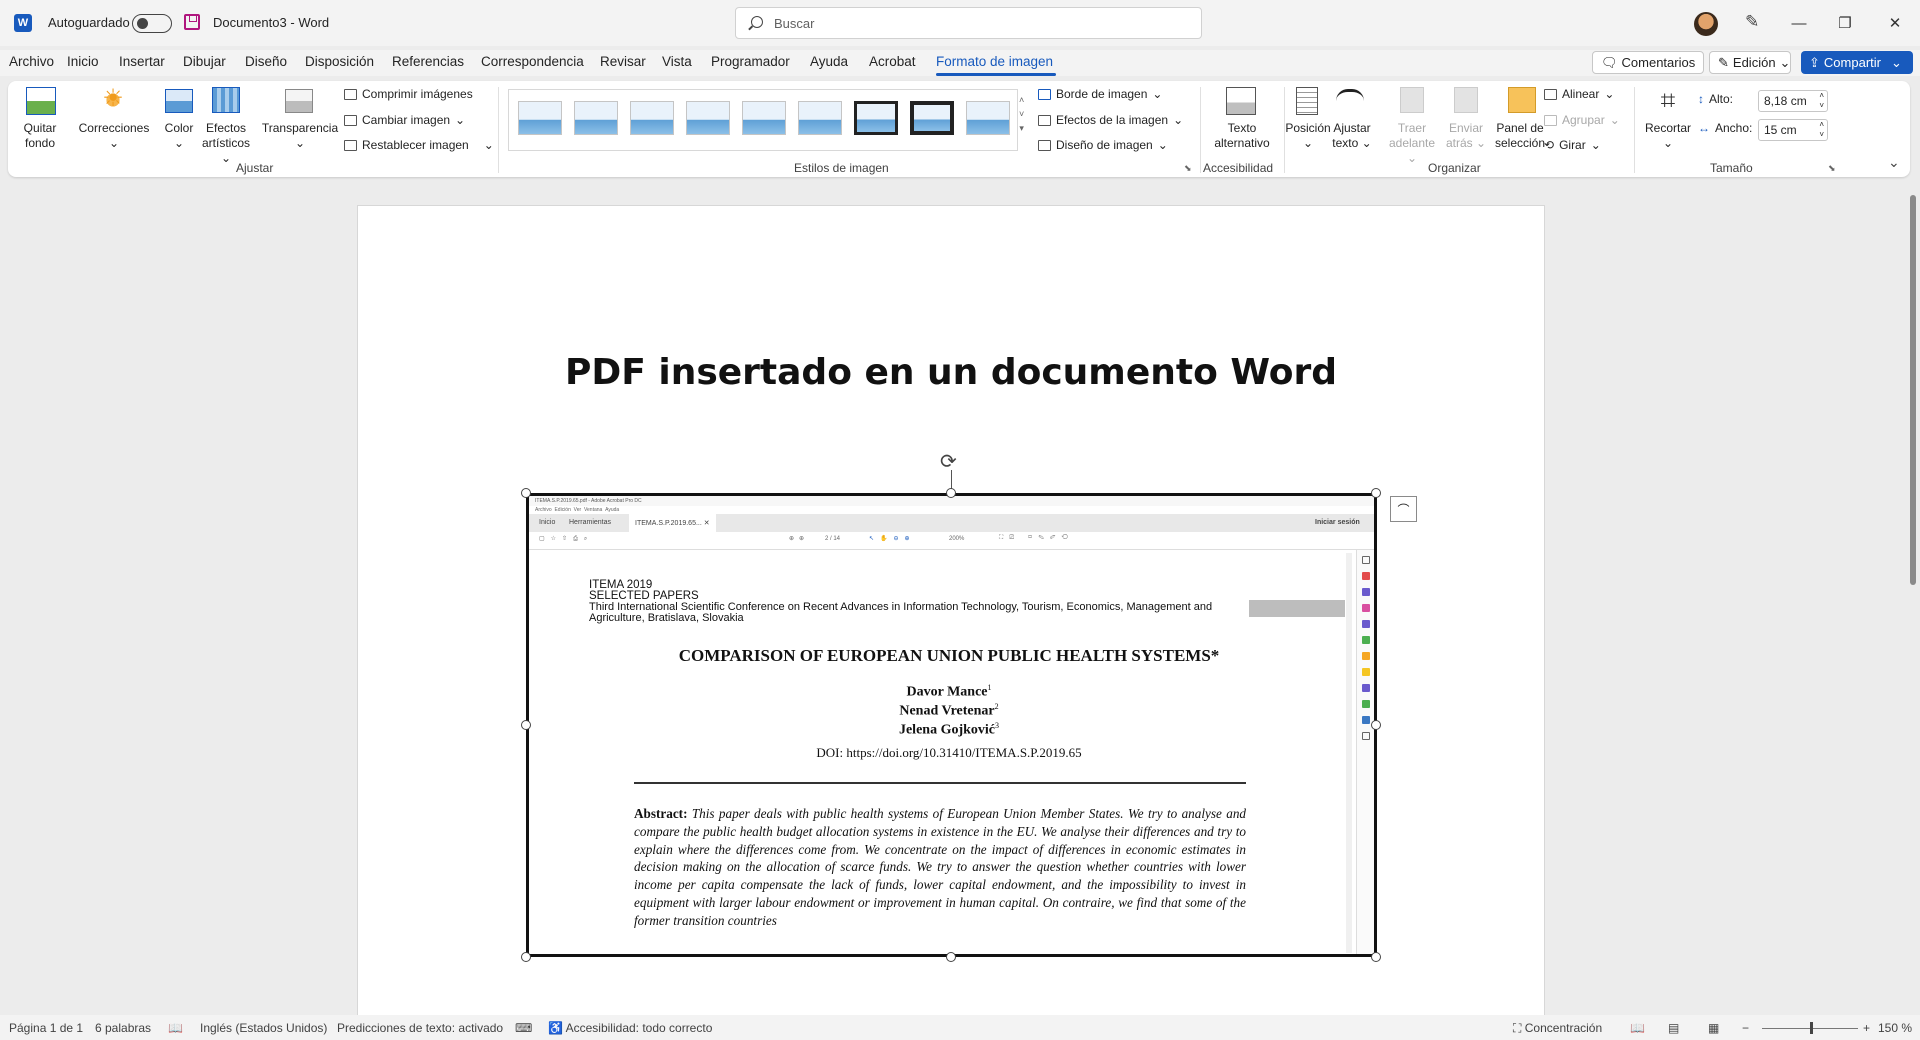 The width and height of the screenshot is (1920, 1040). What do you see at coordinates (1793, 130) in the screenshot?
I see `width-input: 15 cm ˄ ˅` at bounding box center [1793, 130].